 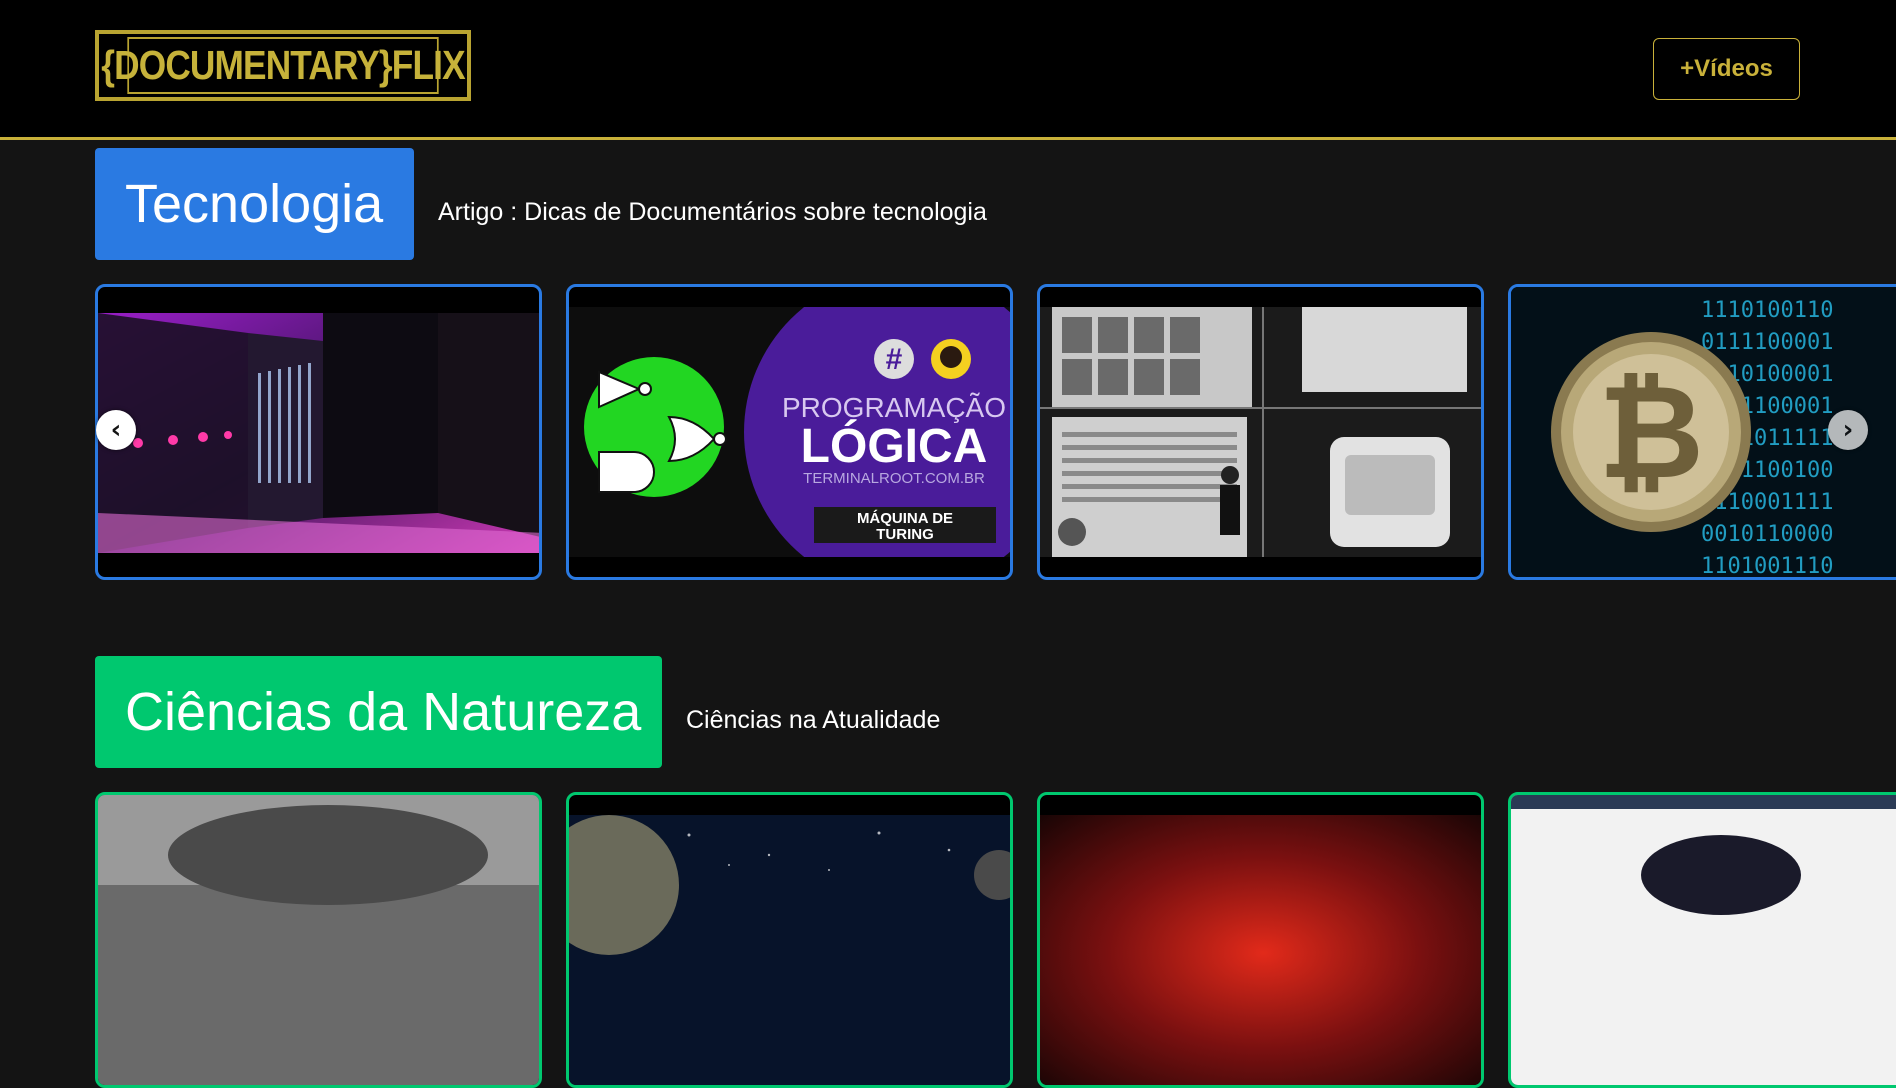 I want to click on site-header: {DOCUMENTARY}FLIX +Vídeos, so click(x=948, y=70).